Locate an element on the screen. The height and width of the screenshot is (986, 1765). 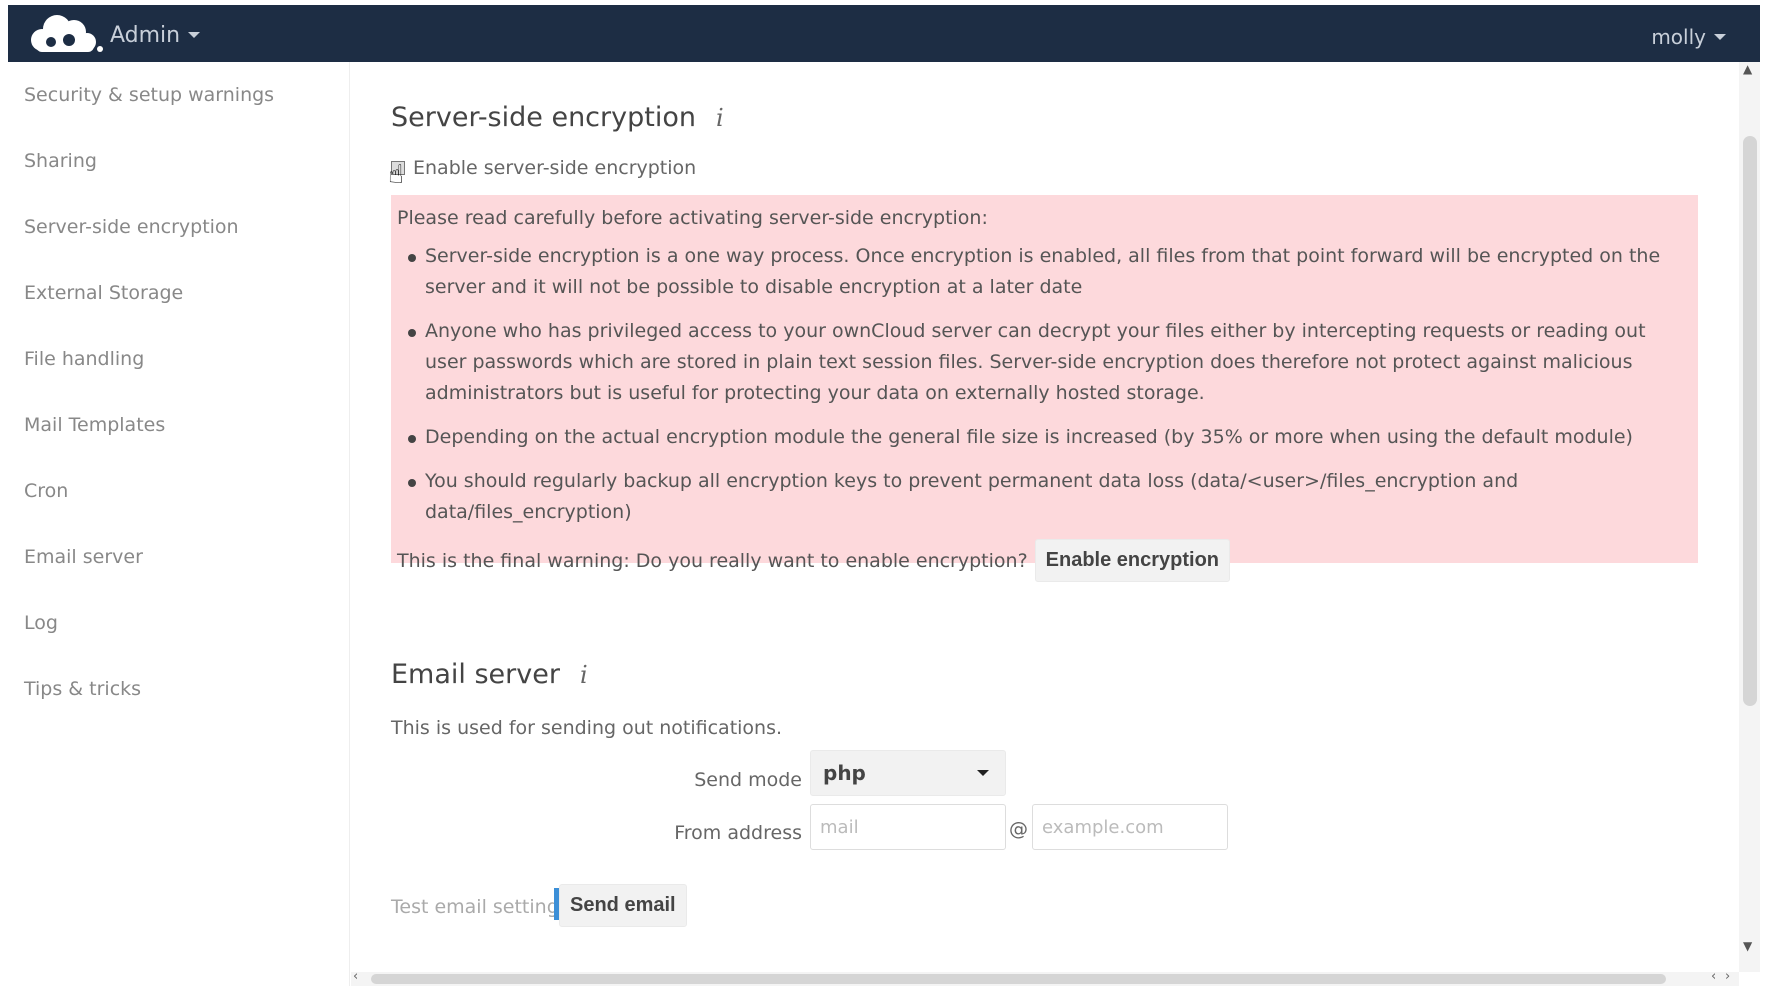
horizontal-scrollbar: ‹ ‹ › is located at coordinates (1045, 977).